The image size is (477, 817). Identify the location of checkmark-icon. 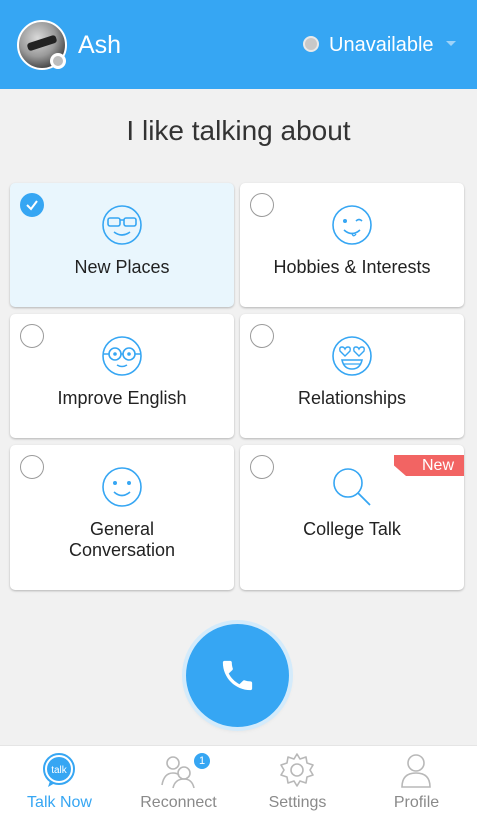
(32, 205).